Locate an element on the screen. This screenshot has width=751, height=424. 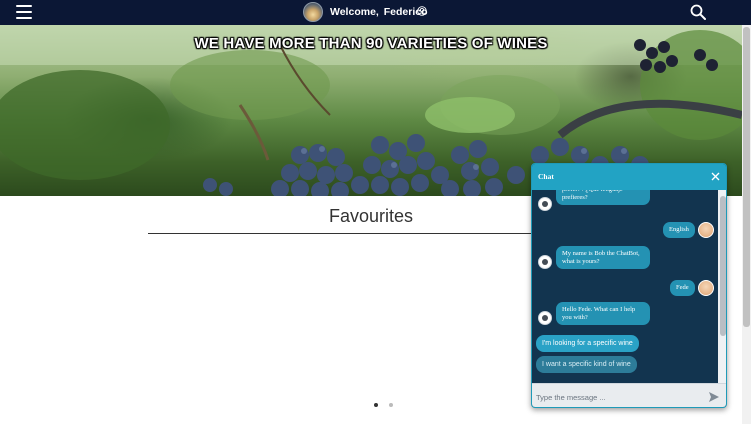
brand-logo is located at coordinates (313, 12).